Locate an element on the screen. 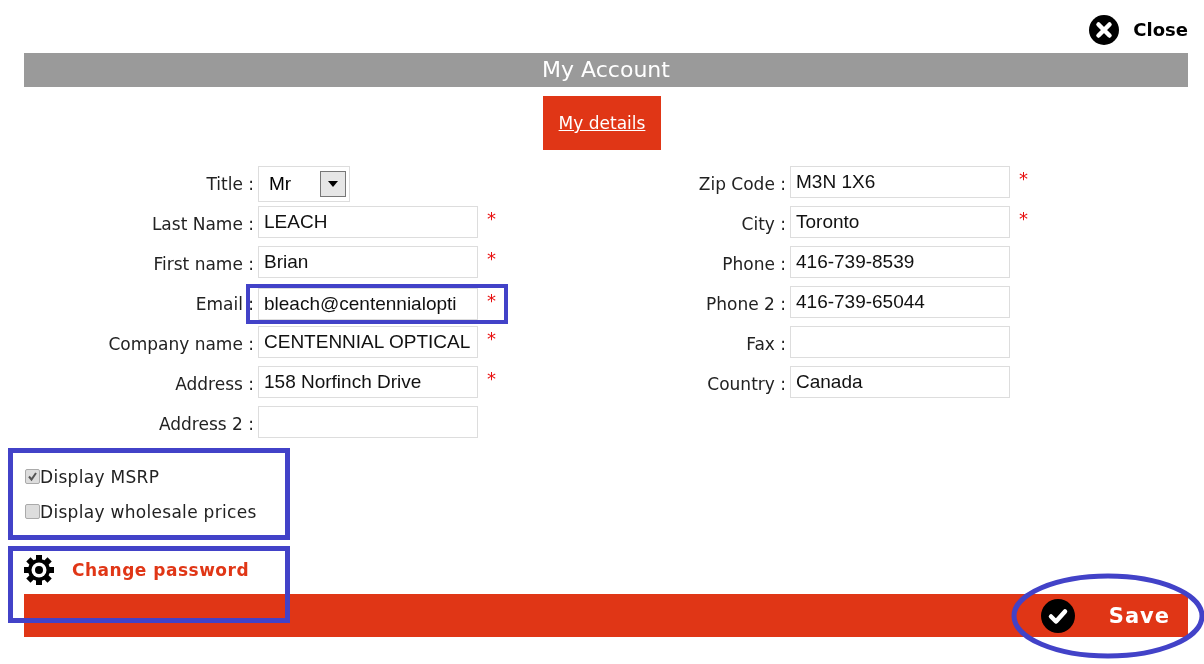 This screenshot has width=1204, height=664. text-field: LEACH is located at coordinates (368, 222).